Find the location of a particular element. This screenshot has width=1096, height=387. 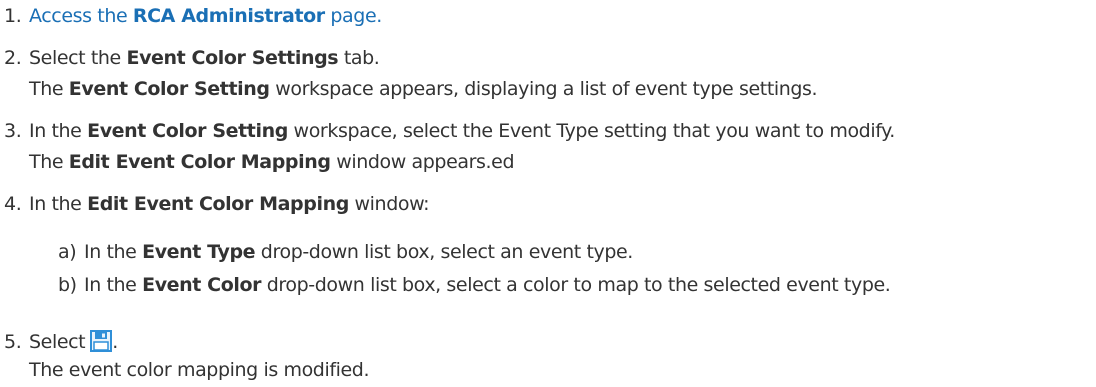

instruction-prefix: Select is located at coordinates (57, 342).